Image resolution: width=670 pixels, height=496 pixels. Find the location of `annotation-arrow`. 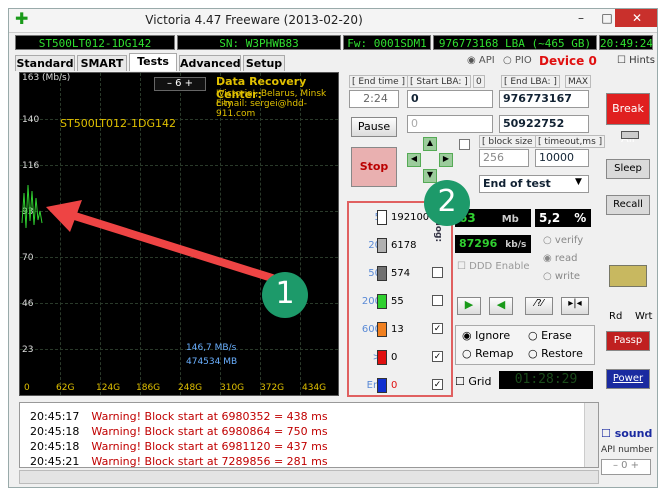

annotation-arrow is located at coordinates (161, 241).